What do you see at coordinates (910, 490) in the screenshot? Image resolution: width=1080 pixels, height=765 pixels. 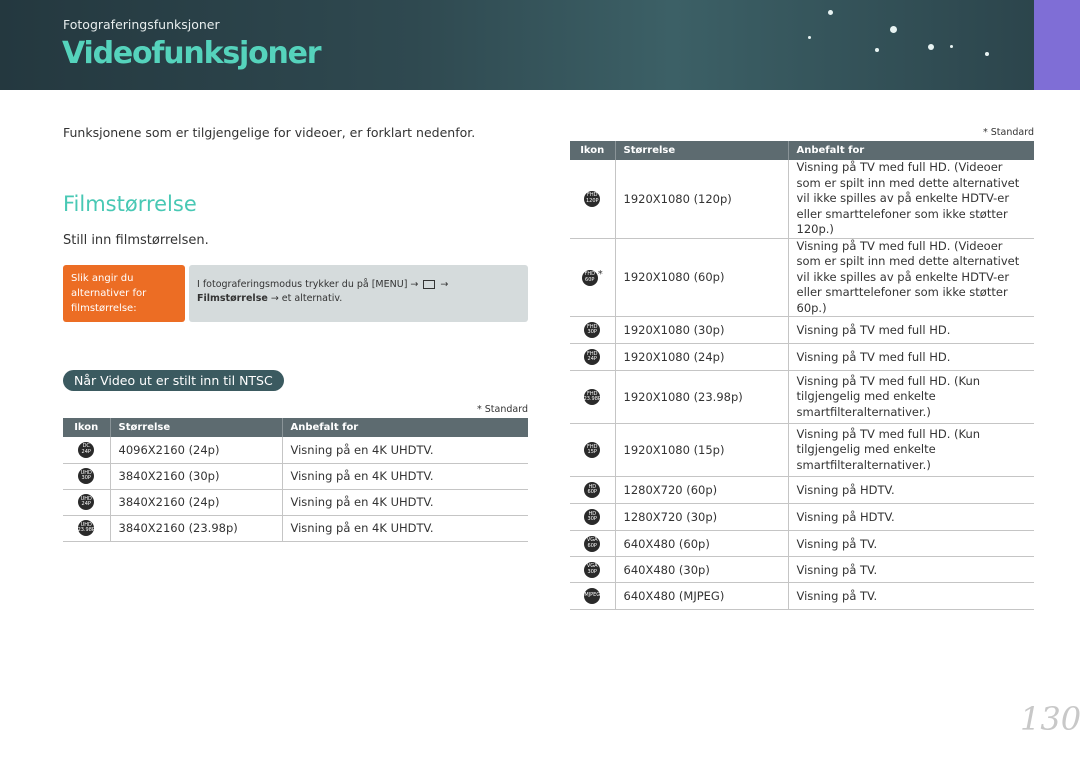 I see `recommended-cell: Visning på HDTV.` at bounding box center [910, 490].